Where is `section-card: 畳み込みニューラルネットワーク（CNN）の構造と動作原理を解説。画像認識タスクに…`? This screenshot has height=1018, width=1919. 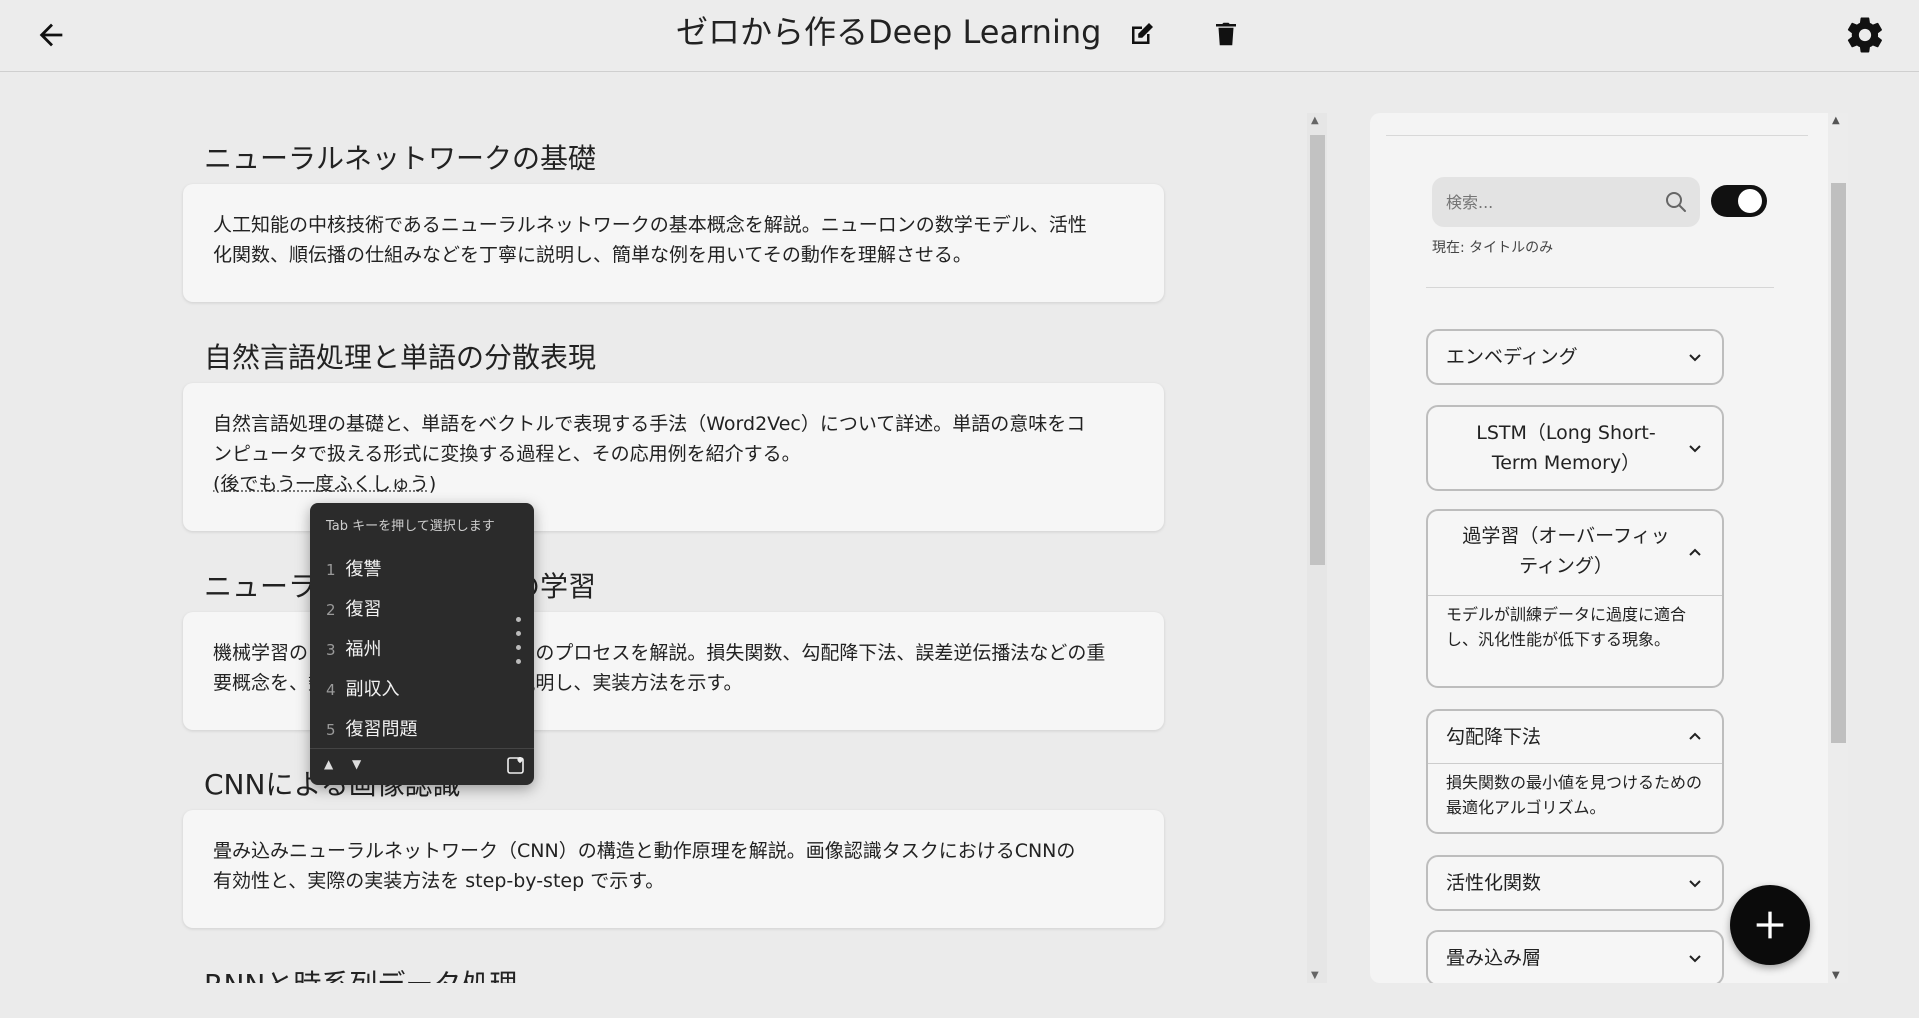
section-card: 畳み込みニューラルネットワーク（CNN）の構造と動作原理を解説。画像認識タスクに… is located at coordinates (673, 869).